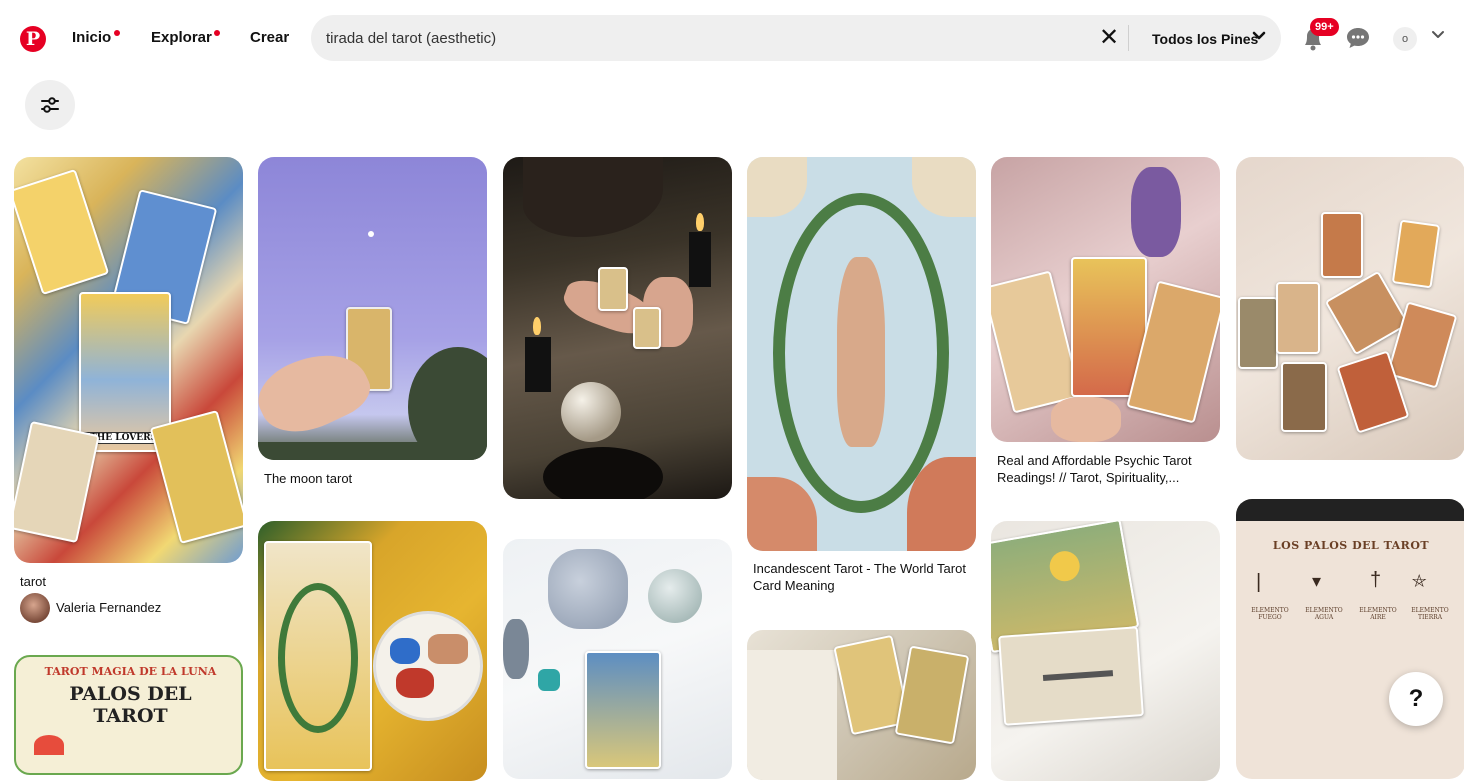  Describe the element at coordinates (117, 33) in the screenshot. I see `nav-home-notification-dot` at that location.